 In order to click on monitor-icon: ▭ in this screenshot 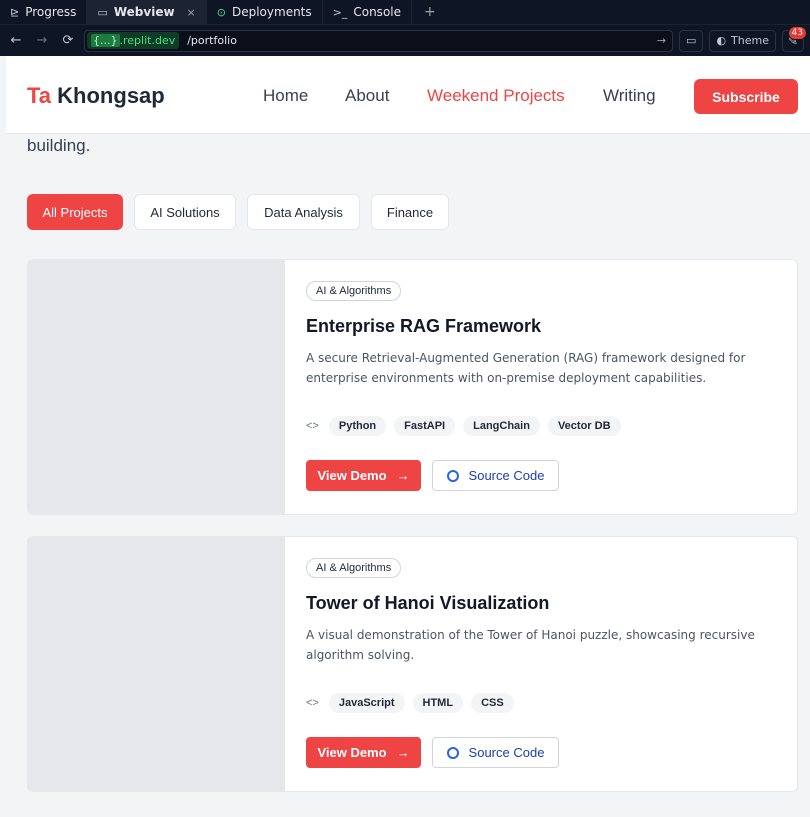, I will do `click(102, 12)`.